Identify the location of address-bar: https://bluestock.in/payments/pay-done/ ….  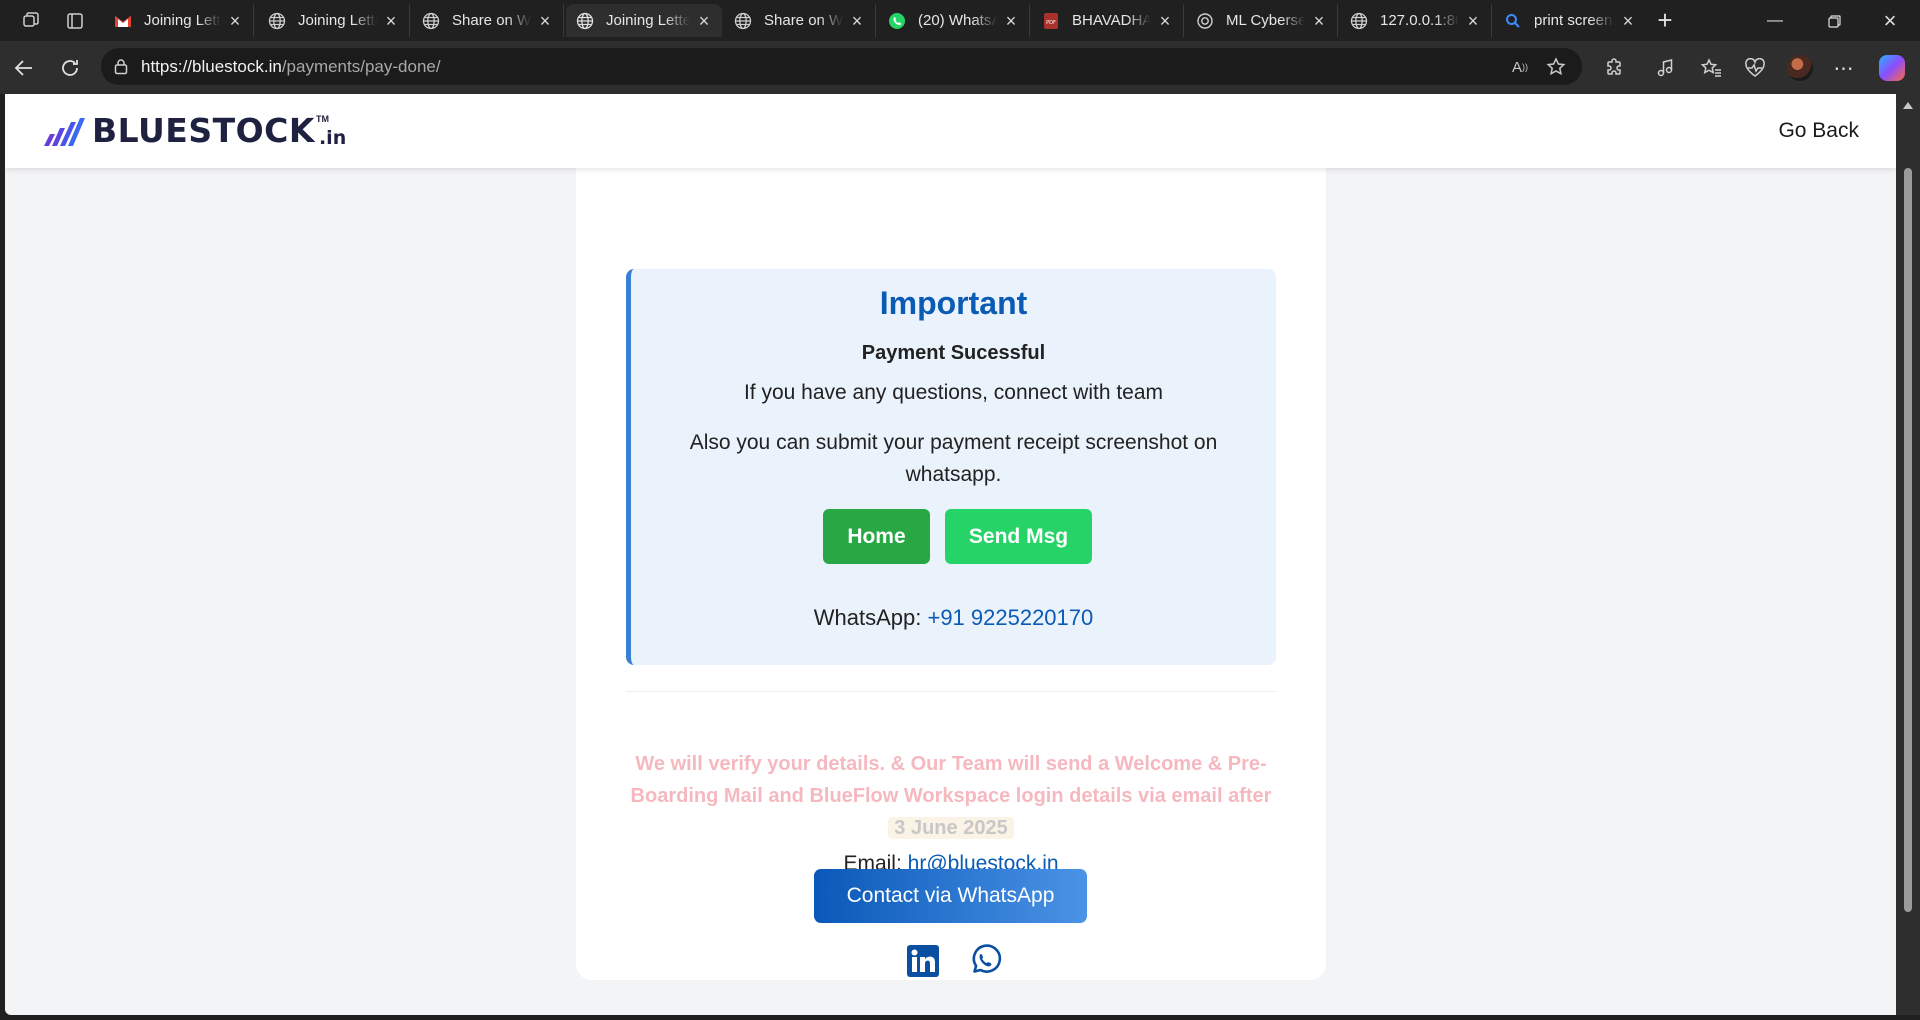
(841, 66).